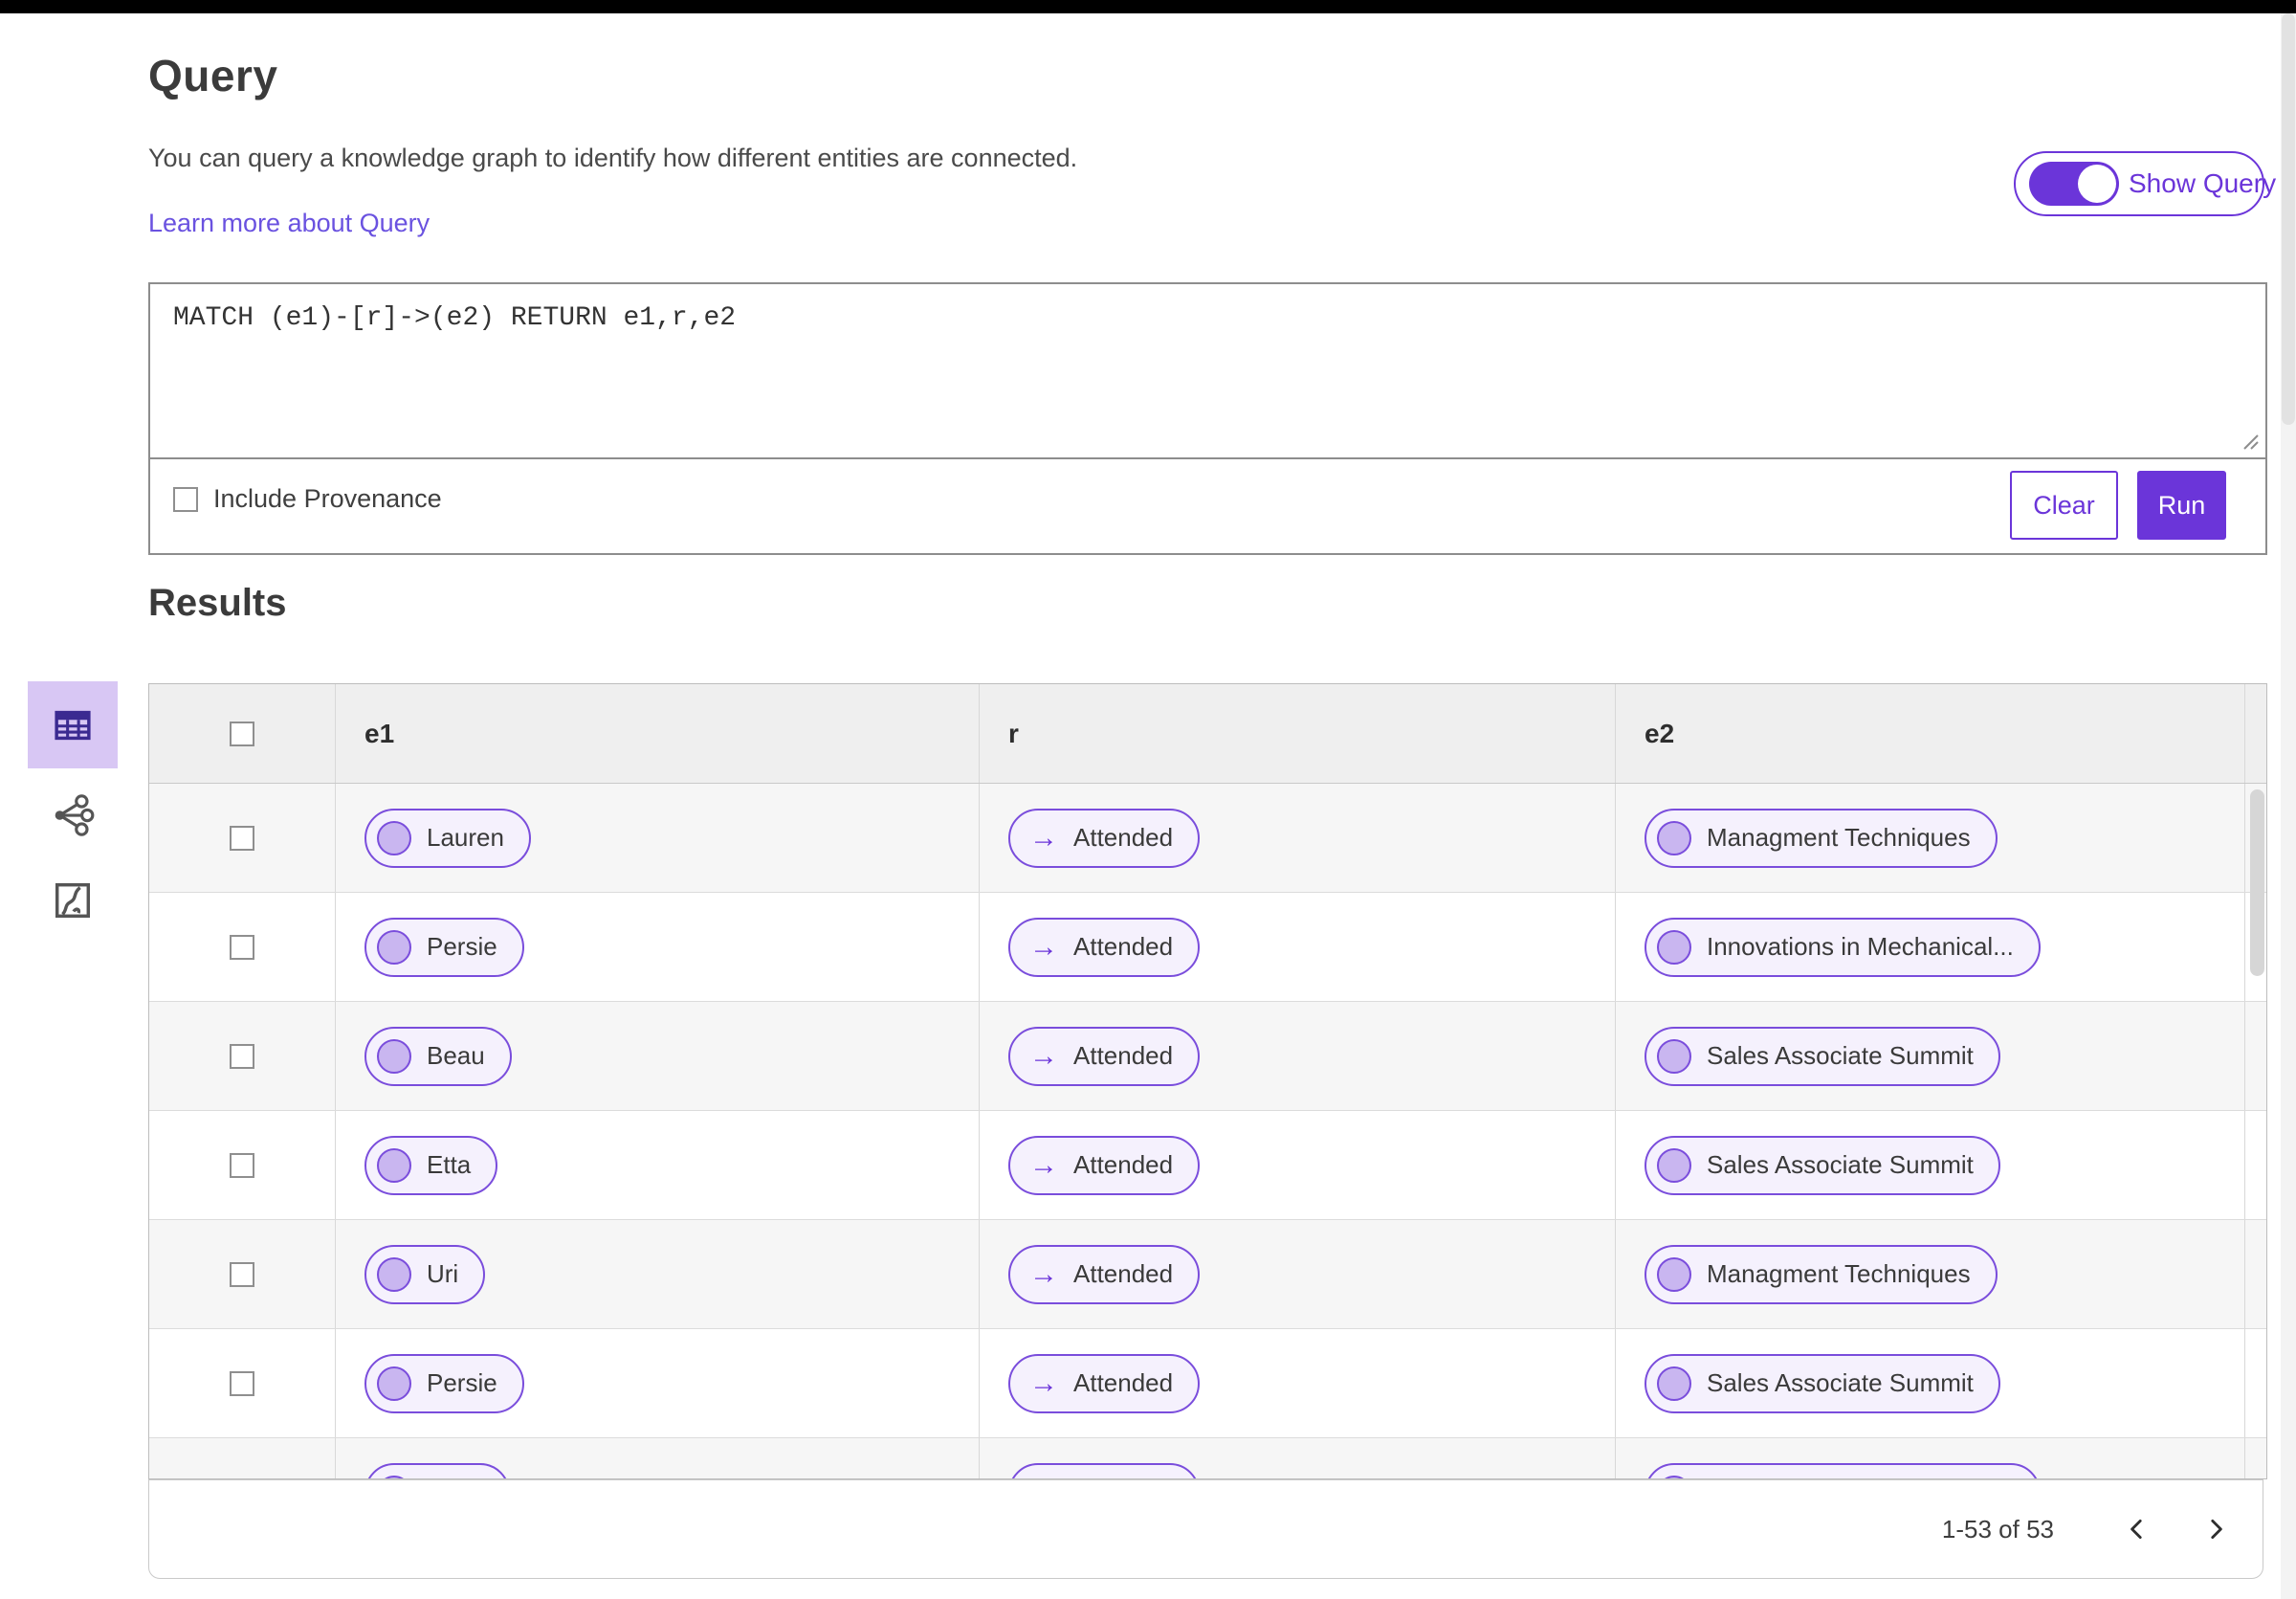  I want to click on chevron-left-icon, so click(2136, 1529).